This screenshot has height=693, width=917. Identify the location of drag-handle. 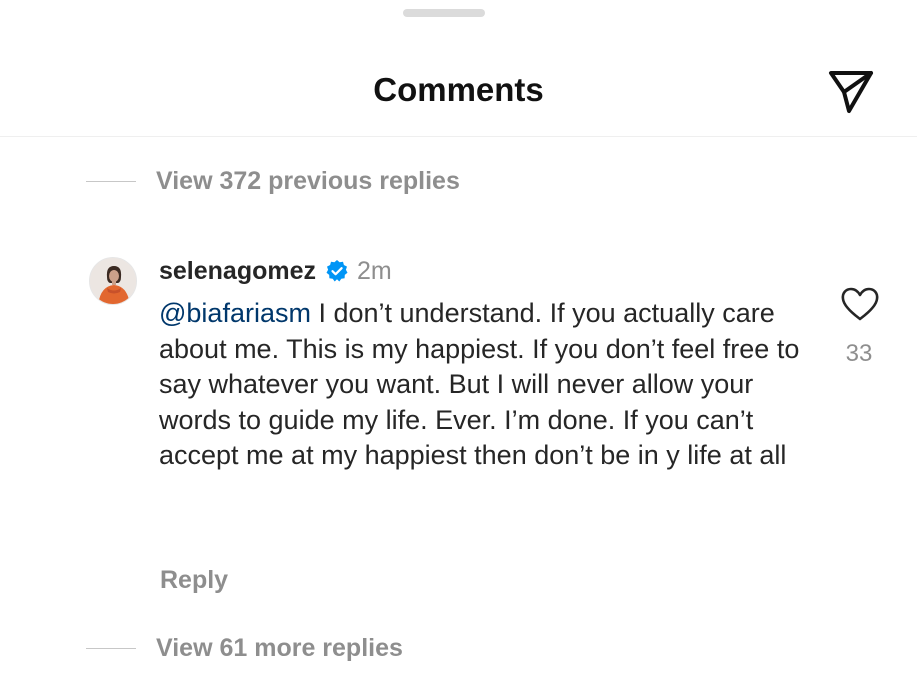
(444, 13).